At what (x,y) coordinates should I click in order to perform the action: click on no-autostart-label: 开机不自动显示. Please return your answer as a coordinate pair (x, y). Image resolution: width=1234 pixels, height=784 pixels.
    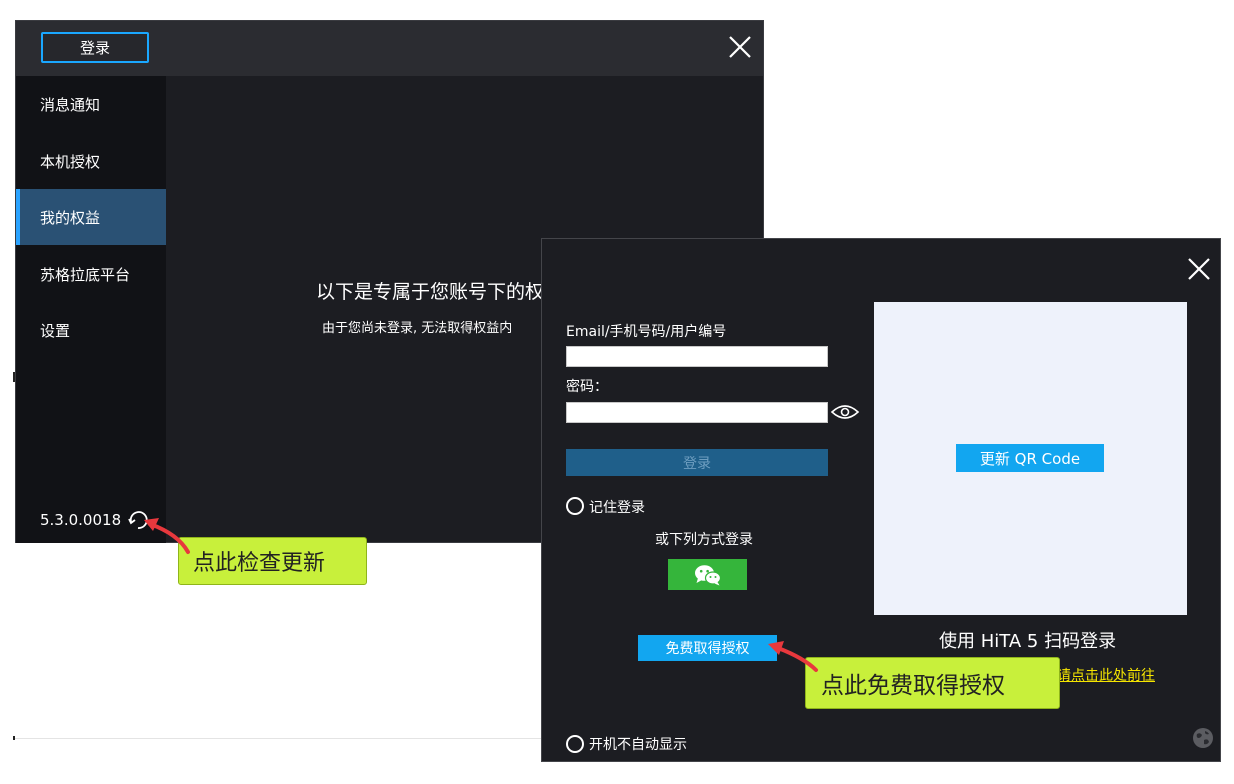
    Looking at the image, I should click on (638, 745).